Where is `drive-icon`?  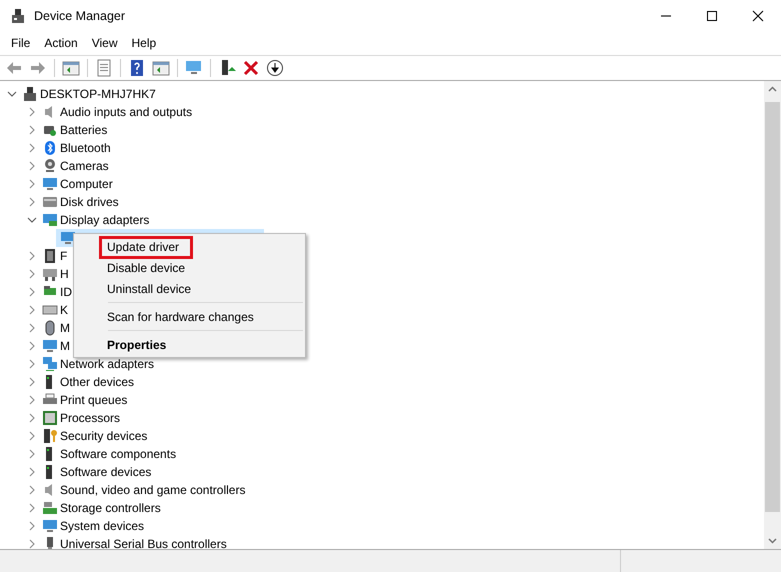
drive-icon is located at coordinates (50, 202).